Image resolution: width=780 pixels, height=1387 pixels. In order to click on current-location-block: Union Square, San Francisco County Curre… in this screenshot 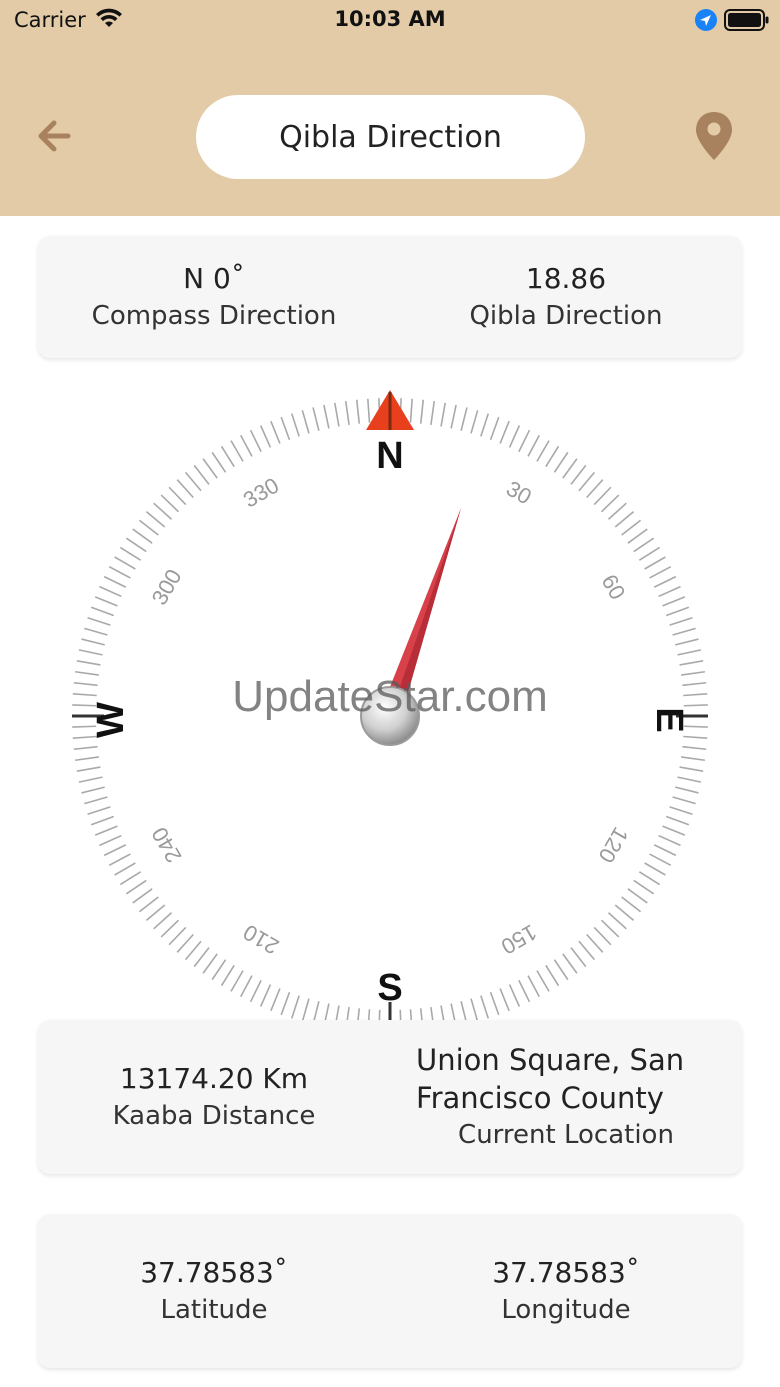, I will do `click(566, 1097)`.